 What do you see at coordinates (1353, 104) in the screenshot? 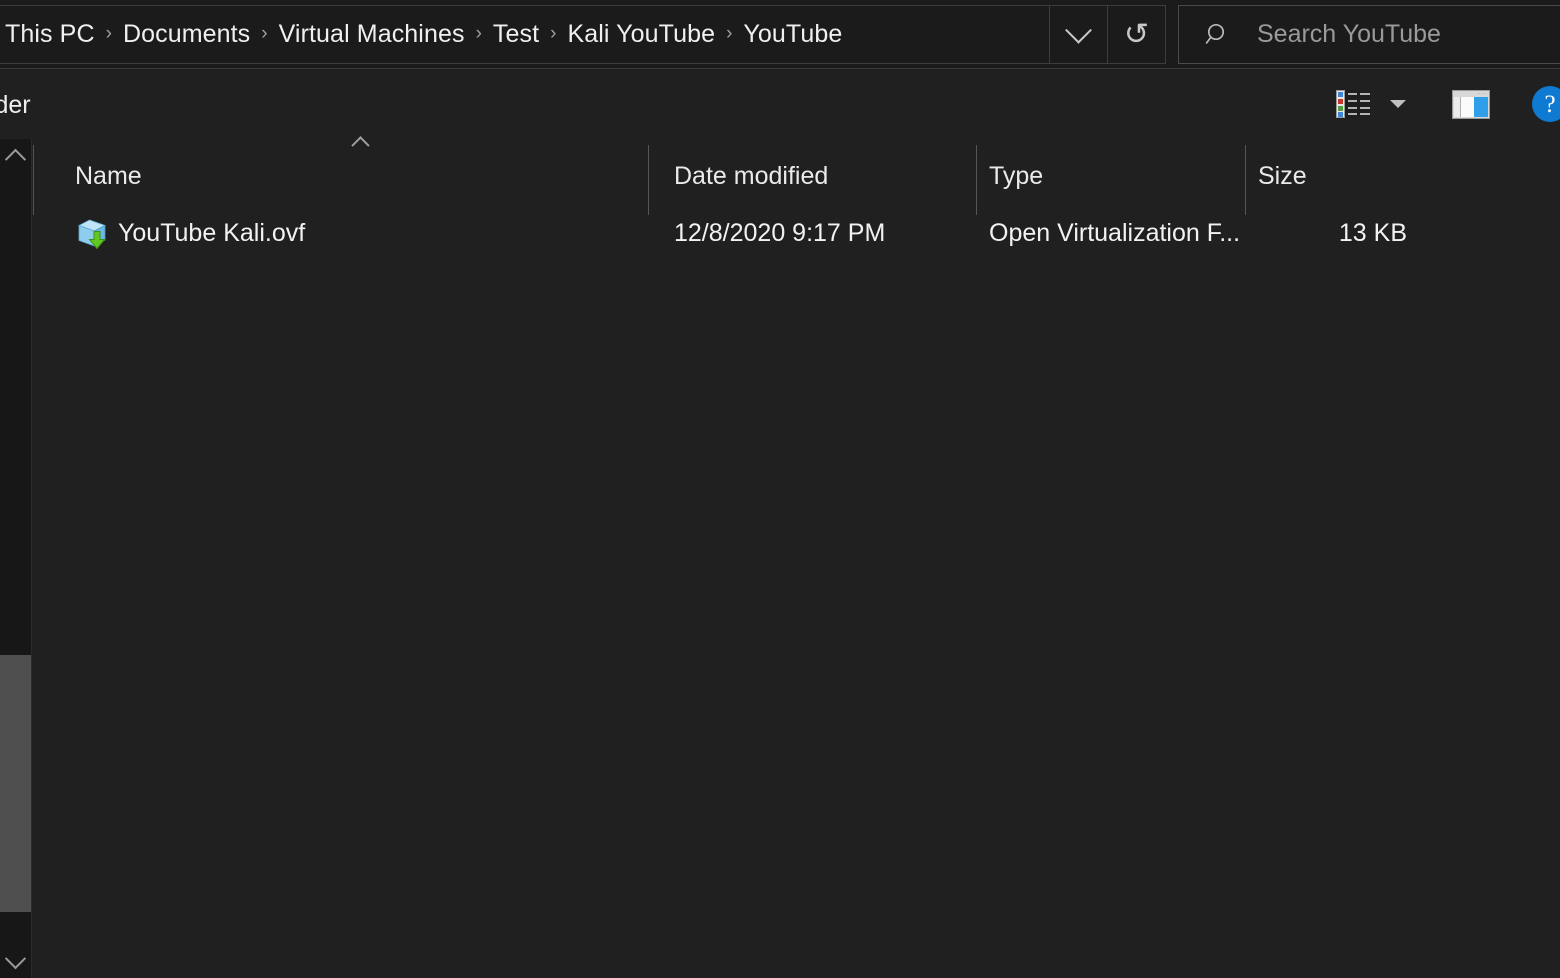
I see `details-view-icon` at bounding box center [1353, 104].